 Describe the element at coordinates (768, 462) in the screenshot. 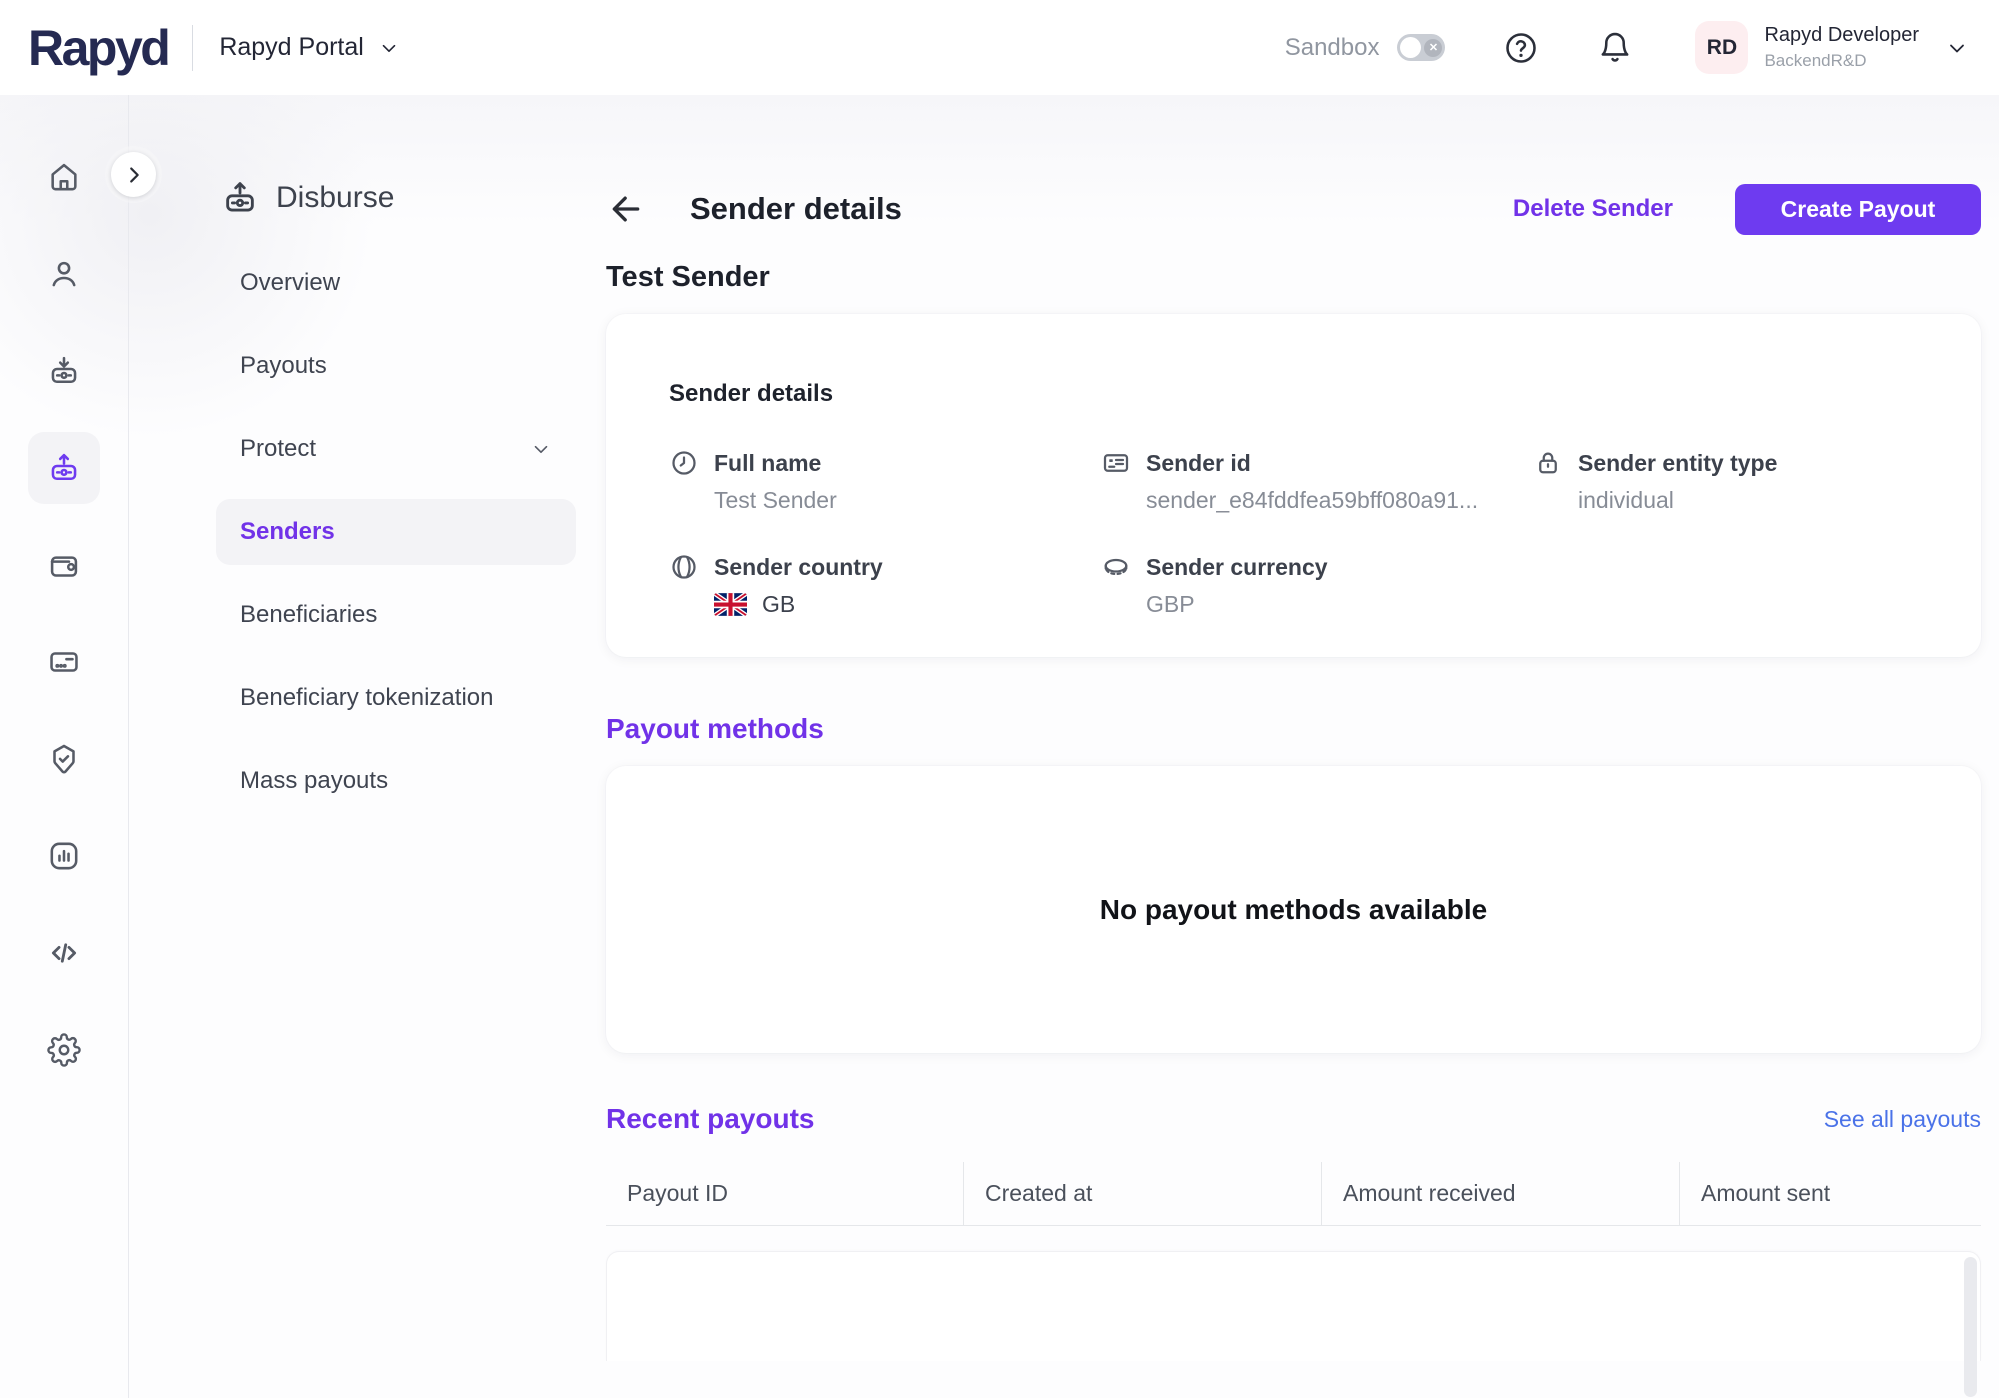

I see `field-label: Full name` at that location.